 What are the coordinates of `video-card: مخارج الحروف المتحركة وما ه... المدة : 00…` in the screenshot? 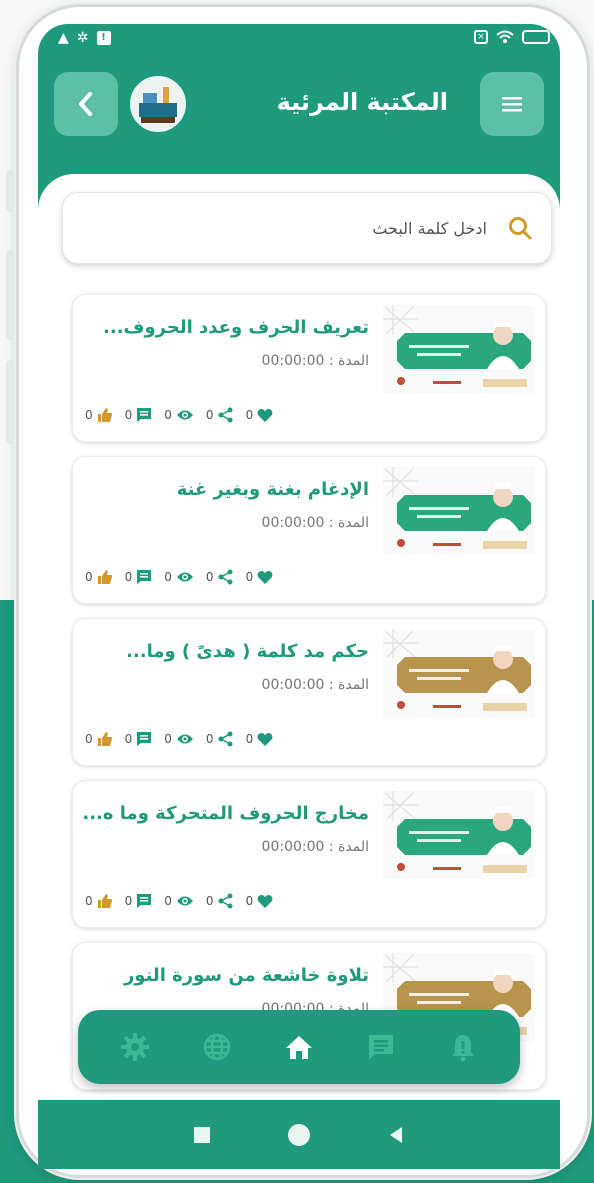 It's located at (309, 854).